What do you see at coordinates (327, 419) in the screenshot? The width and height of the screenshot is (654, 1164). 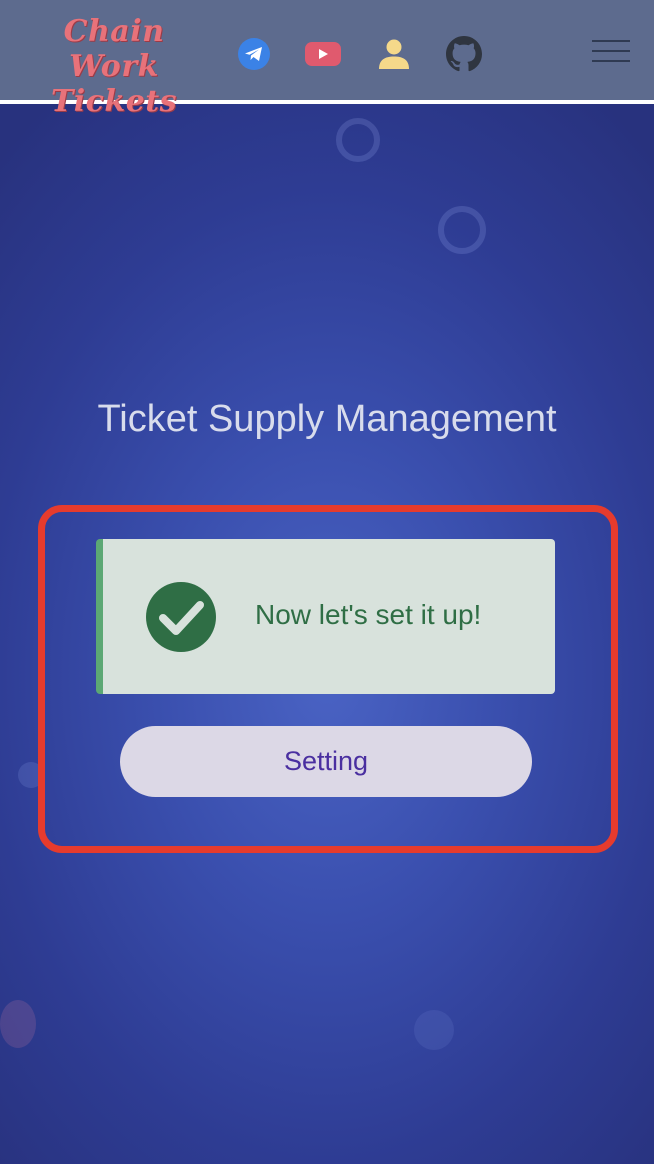 I see `page-title: Ticket Supply Management` at bounding box center [327, 419].